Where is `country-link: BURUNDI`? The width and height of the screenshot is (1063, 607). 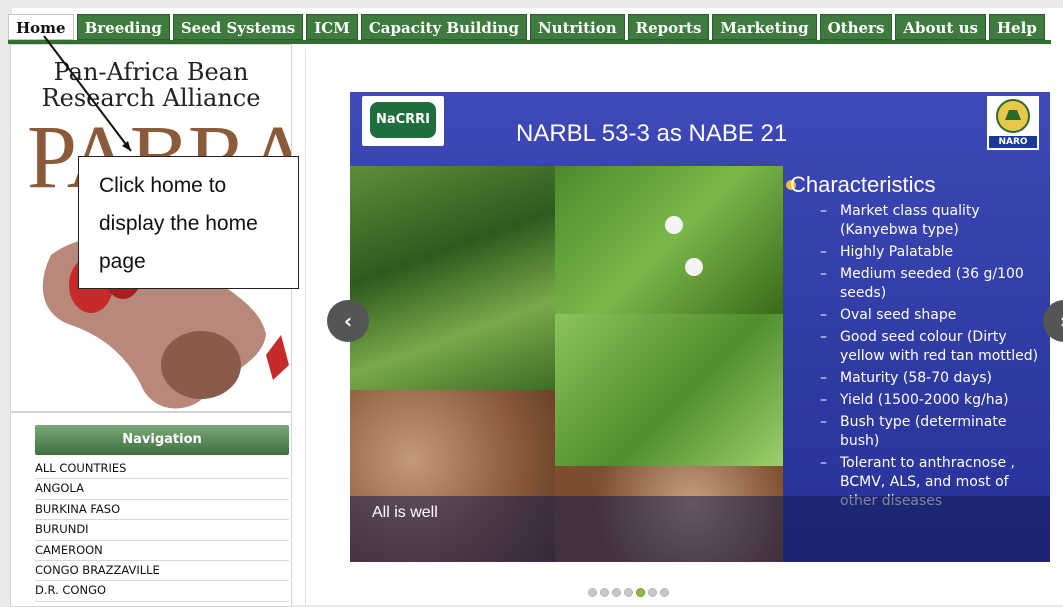
country-link: BURUNDI is located at coordinates (162, 530).